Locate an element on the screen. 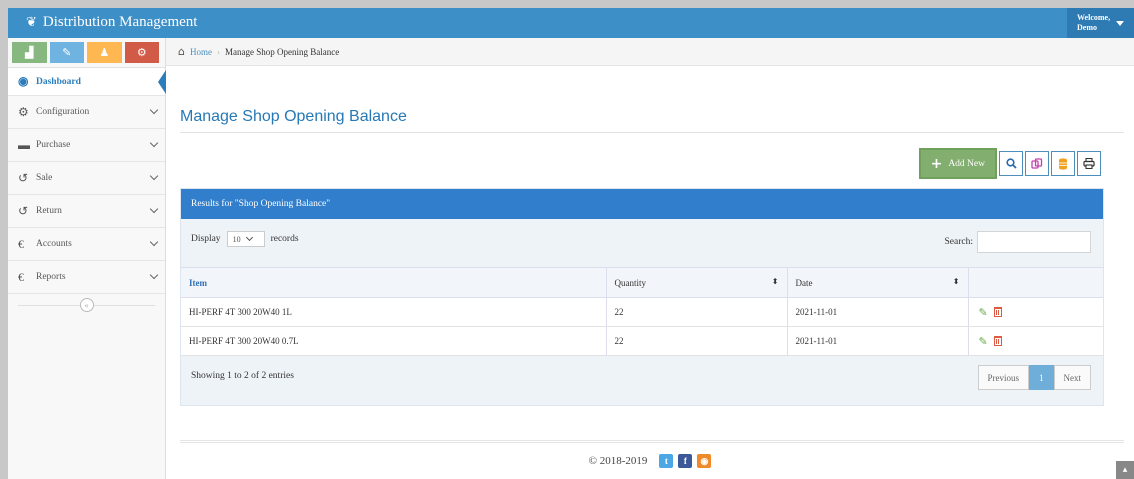 This screenshot has width=1134, height=479. shortcut-users-button: ♟ is located at coordinates (104, 52).